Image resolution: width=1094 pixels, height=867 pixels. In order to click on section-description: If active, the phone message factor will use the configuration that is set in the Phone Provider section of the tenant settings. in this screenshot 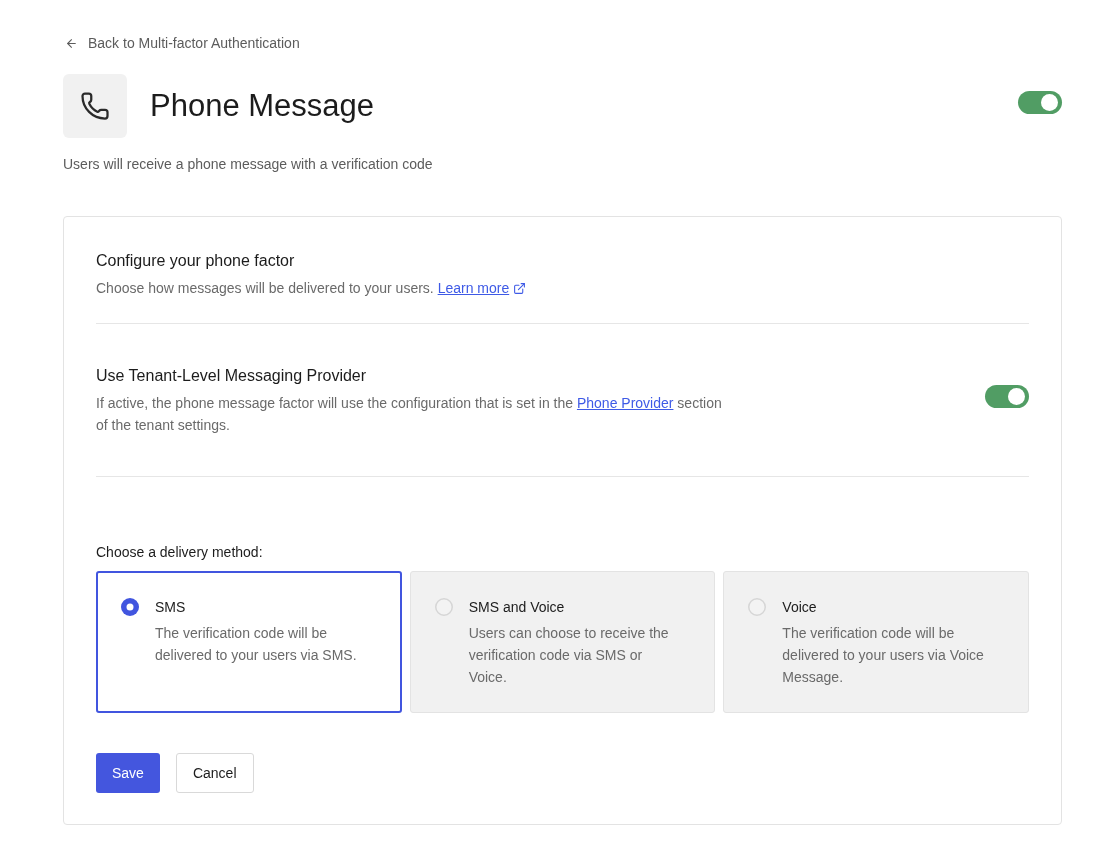, I will do `click(409, 414)`.